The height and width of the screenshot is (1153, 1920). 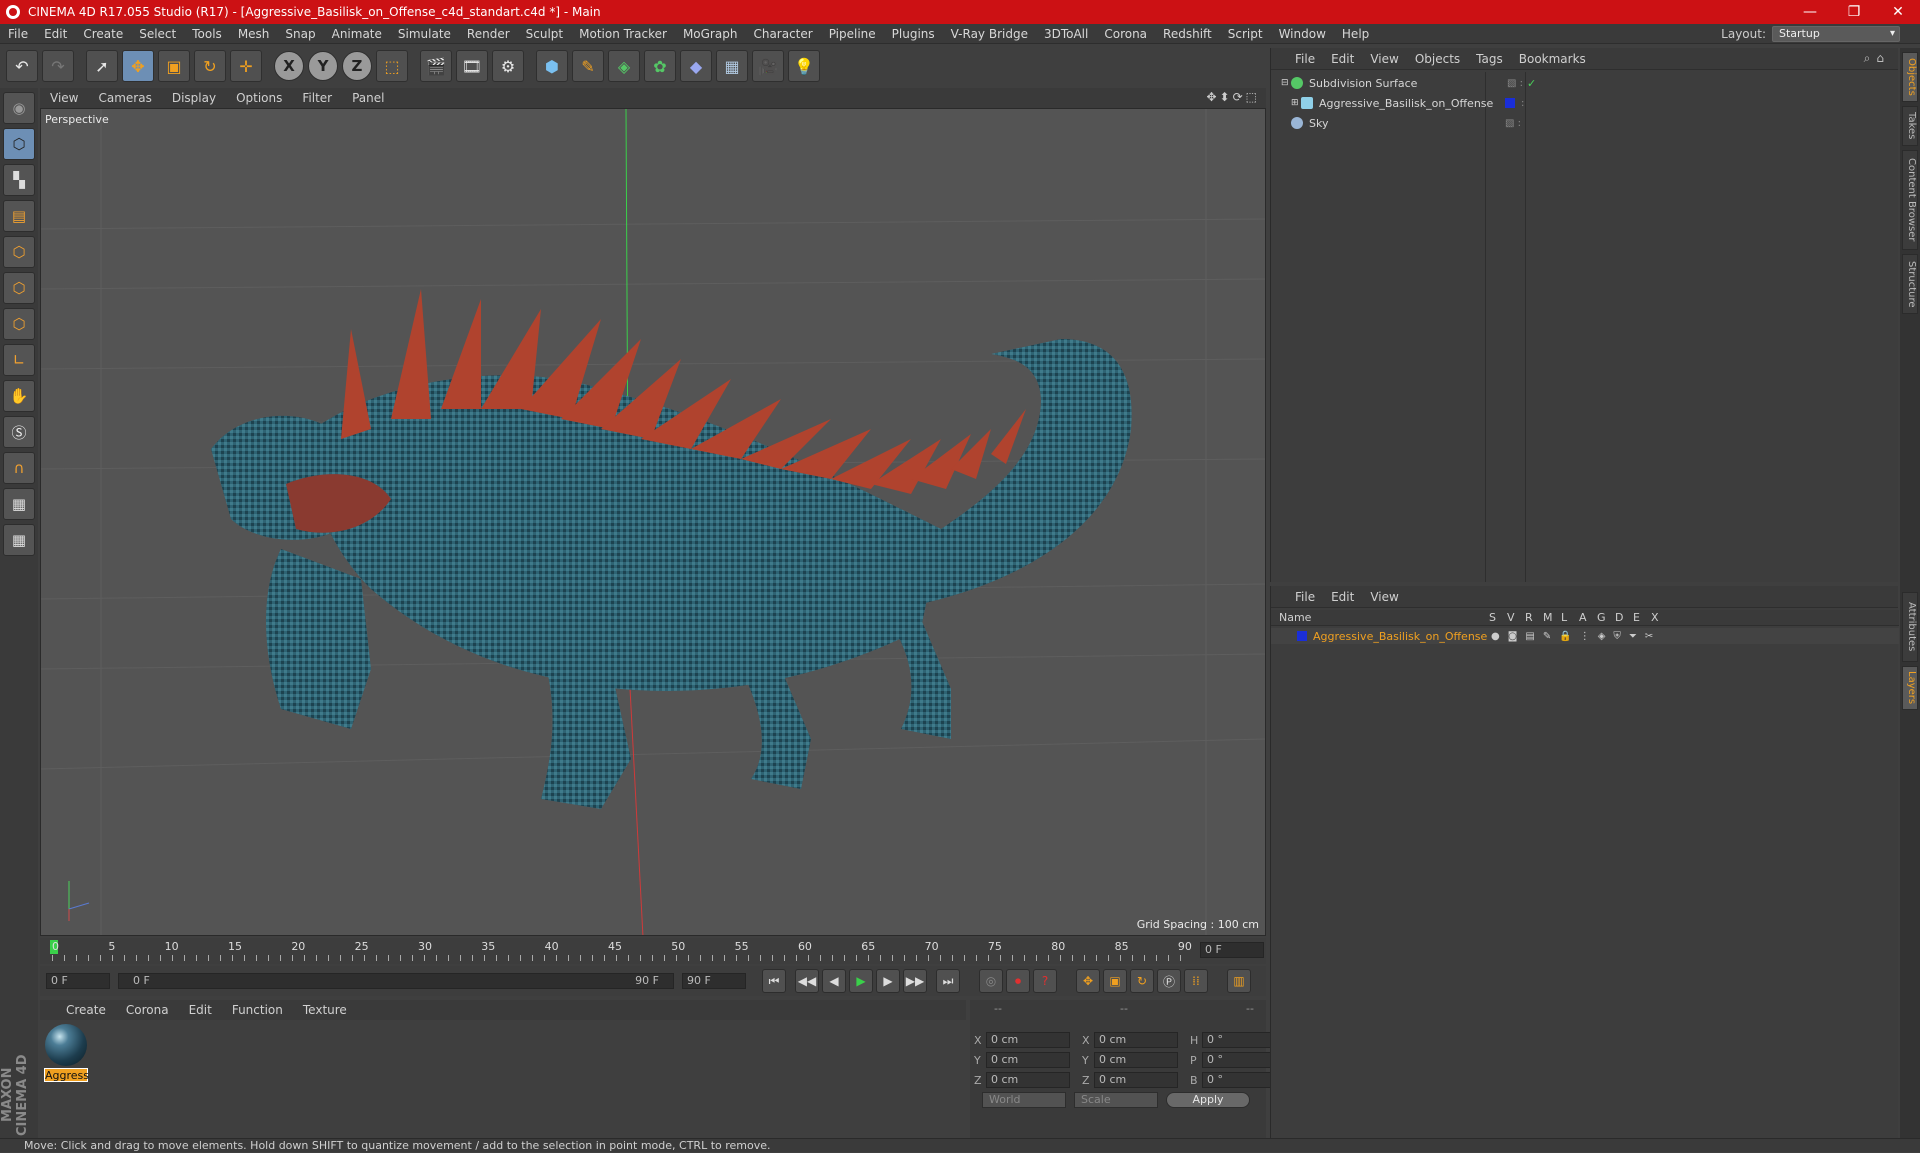 What do you see at coordinates (325, 1010) in the screenshot?
I see `material-menu-texture: Texture` at bounding box center [325, 1010].